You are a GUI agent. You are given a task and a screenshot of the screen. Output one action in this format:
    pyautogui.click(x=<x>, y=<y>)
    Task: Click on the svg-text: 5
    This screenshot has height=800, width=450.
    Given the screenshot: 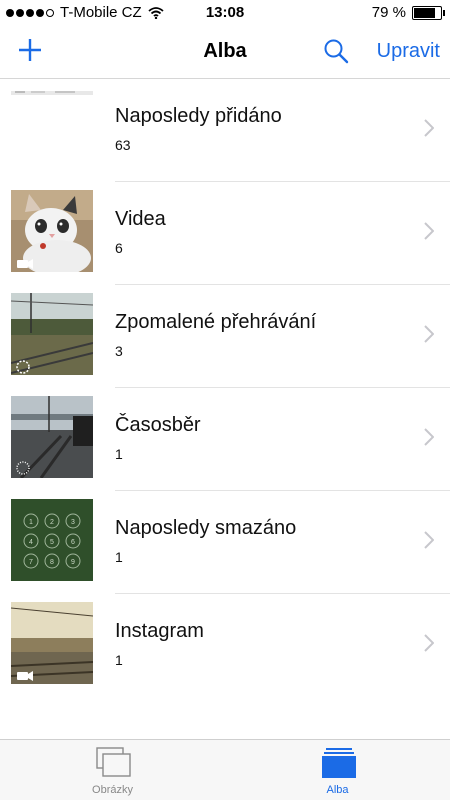 What is the action you would take?
    pyautogui.click(x=52, y=542)
    